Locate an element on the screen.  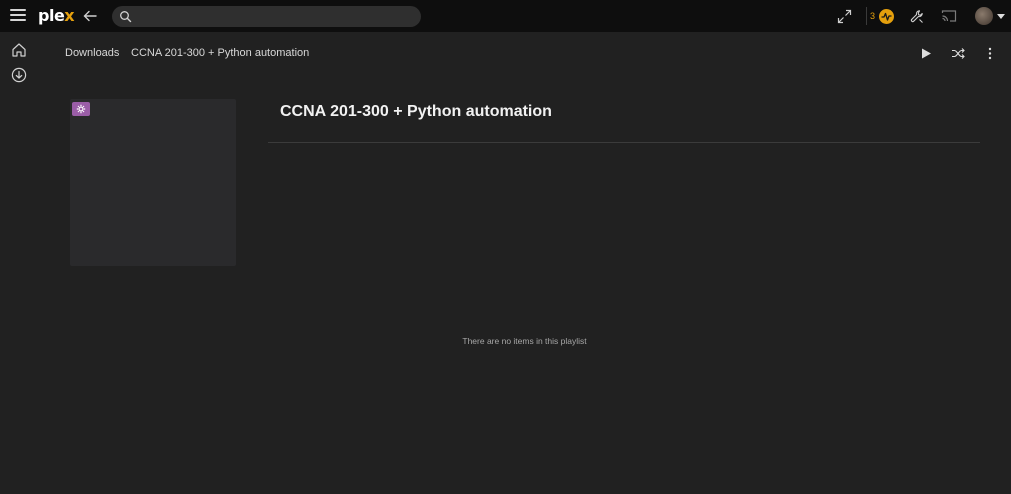
search-input is located at coordinates (273, 16).